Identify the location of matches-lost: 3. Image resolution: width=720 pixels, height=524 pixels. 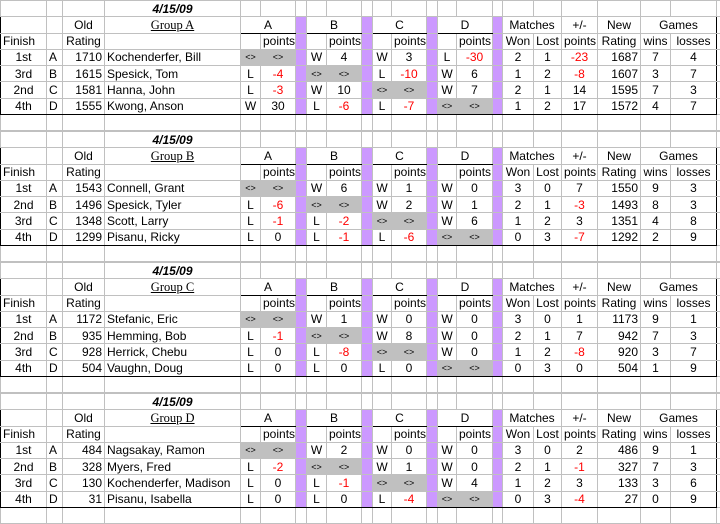
(548, 368).